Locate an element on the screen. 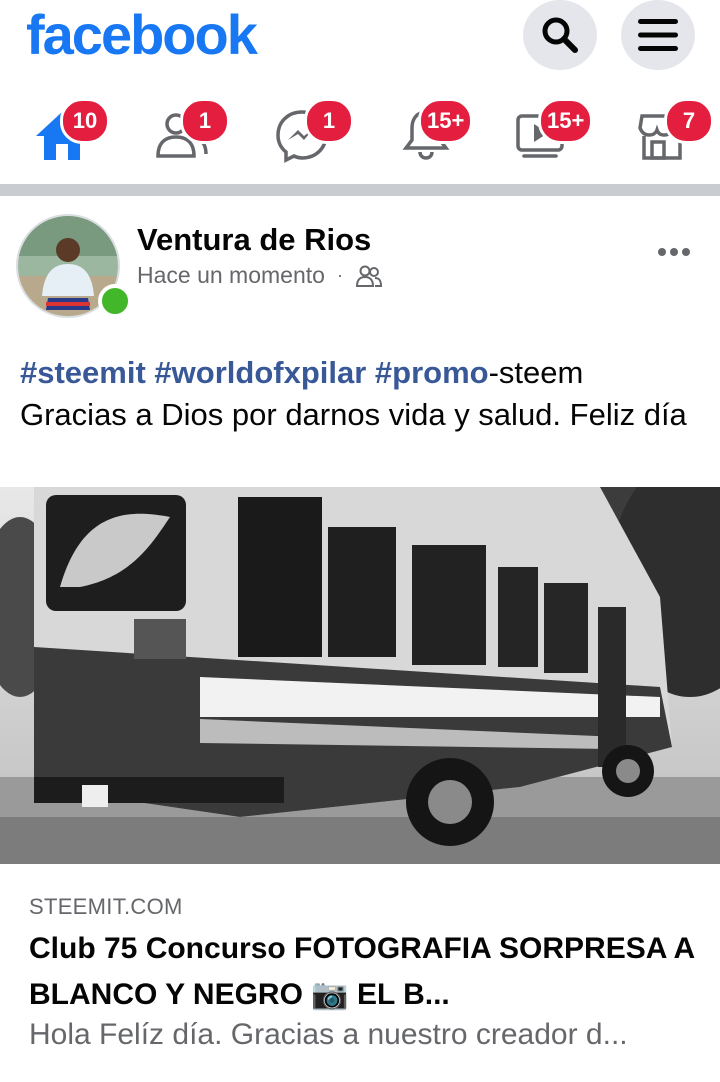  post-options-button is located at coordinates (674, 252).